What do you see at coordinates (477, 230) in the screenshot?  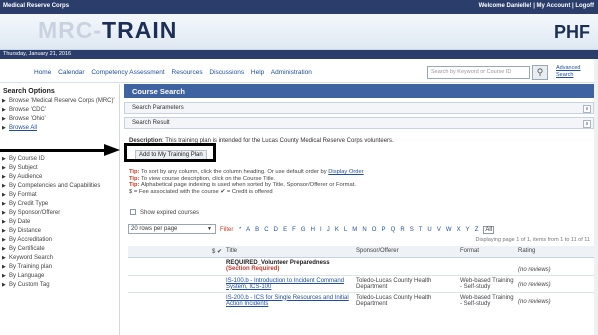 I see `filter-letter: Z` at bounding box center [477, 230].